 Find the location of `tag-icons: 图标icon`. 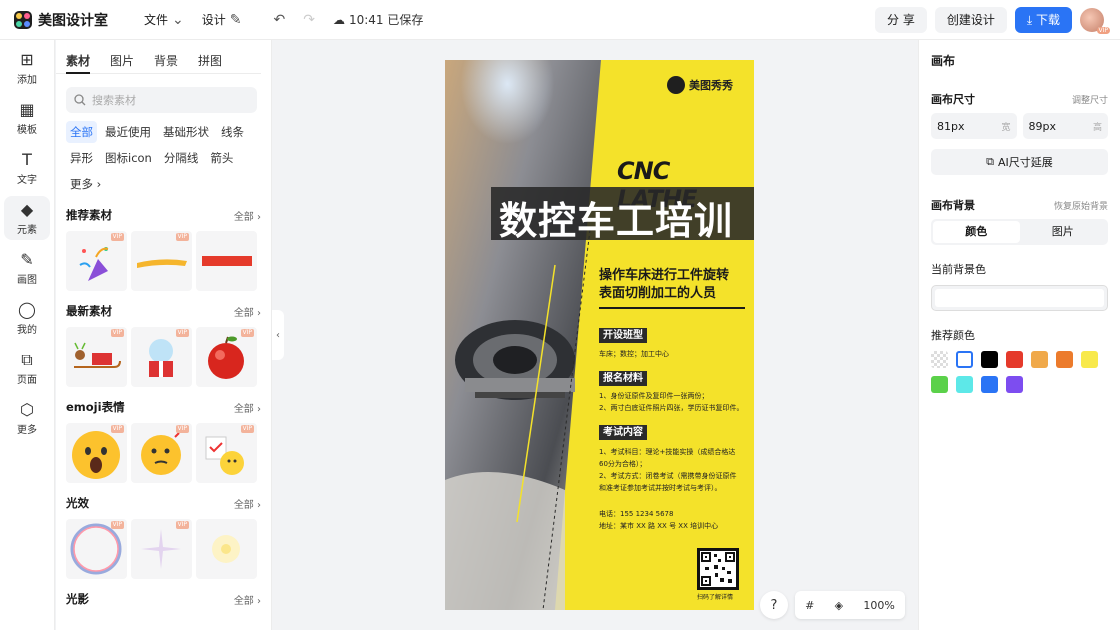

tag-icons: 图标icon is located at coordinates (128, 158).